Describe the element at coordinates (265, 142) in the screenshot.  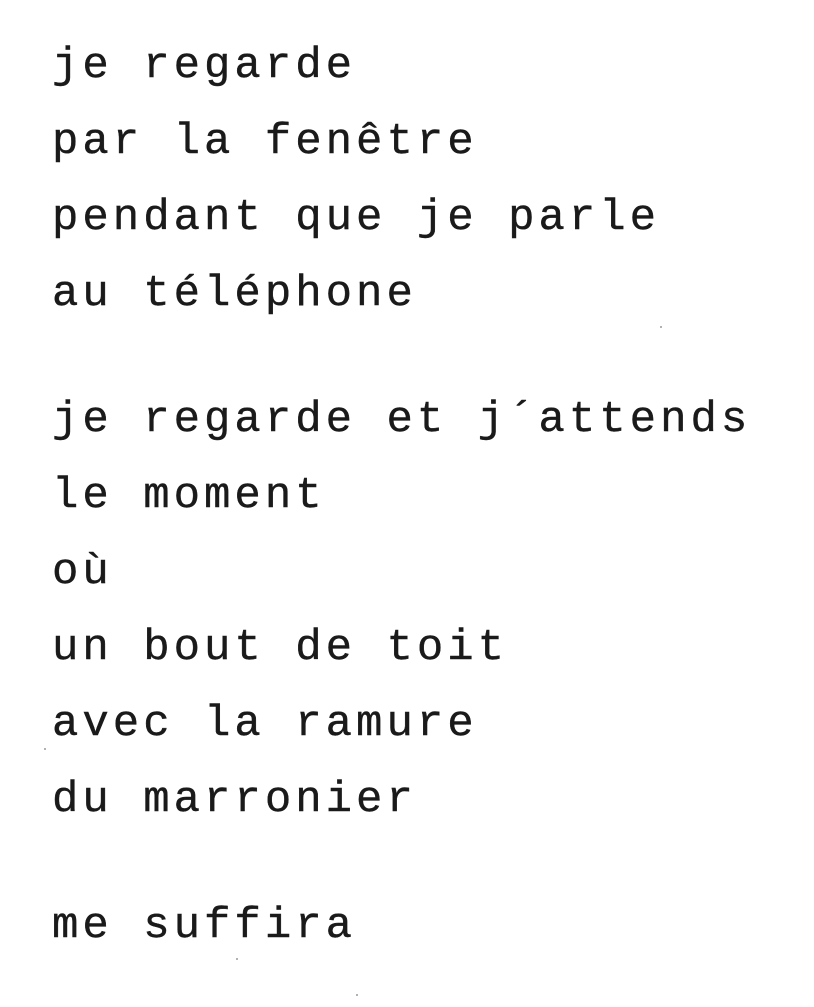
I see `poem-line: par la fenêtre` at that location.